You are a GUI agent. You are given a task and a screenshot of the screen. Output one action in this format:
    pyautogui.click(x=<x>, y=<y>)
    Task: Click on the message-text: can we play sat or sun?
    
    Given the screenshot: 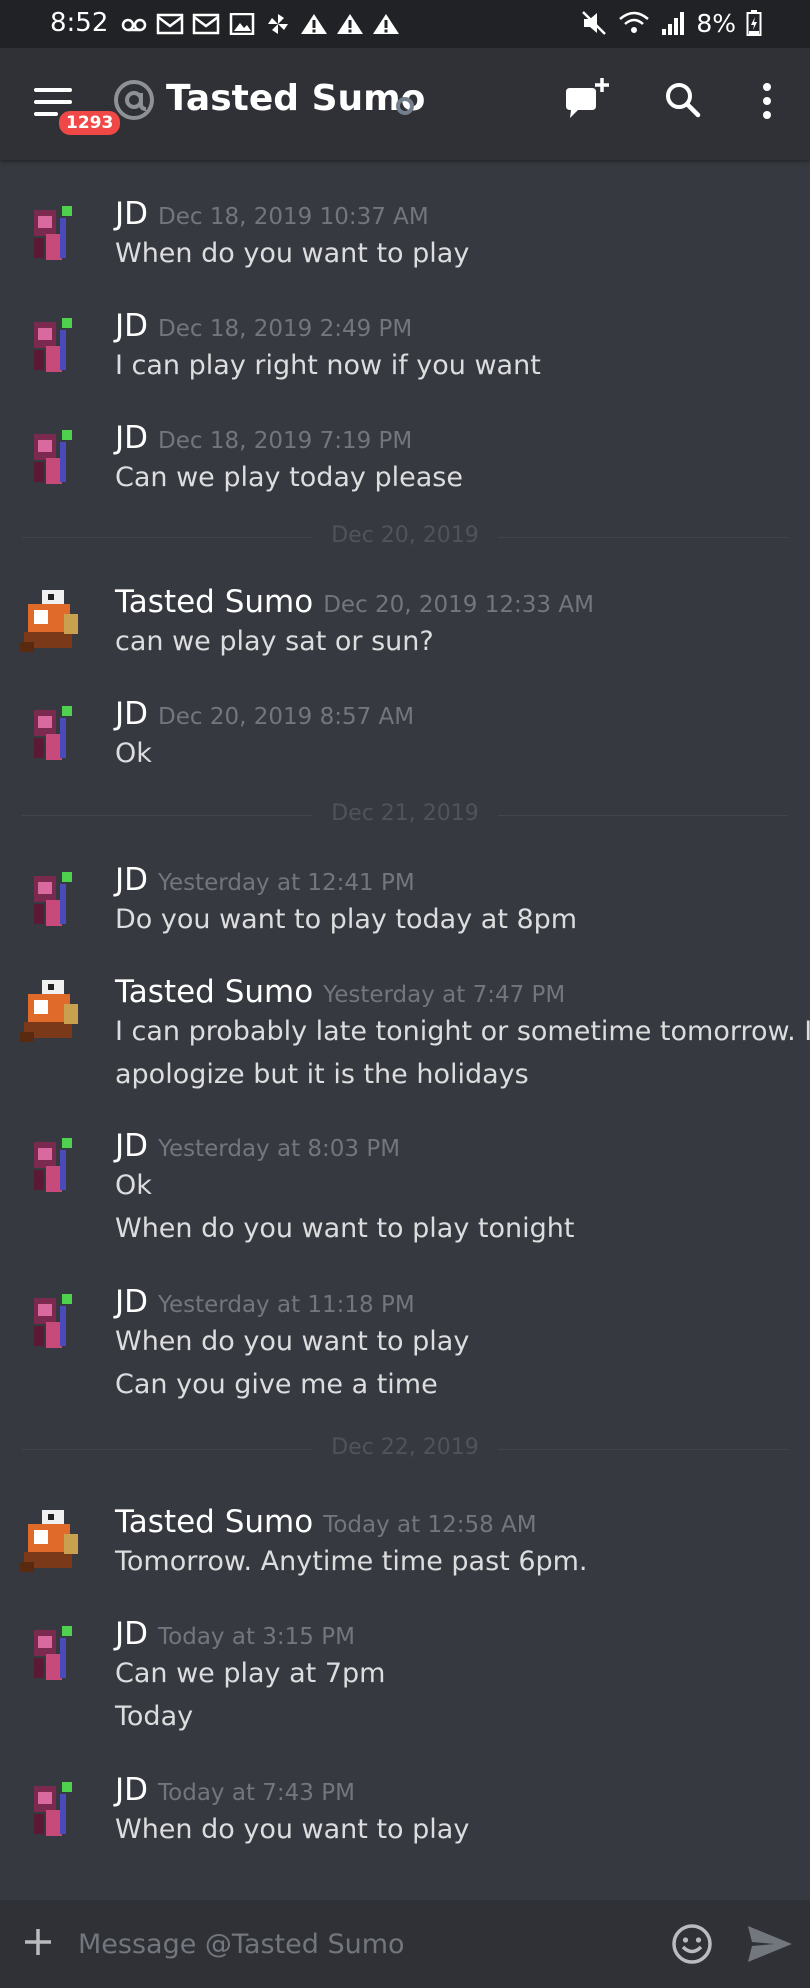 What is the action you would take?
    pyautogui.click(x=274, y=641)
    